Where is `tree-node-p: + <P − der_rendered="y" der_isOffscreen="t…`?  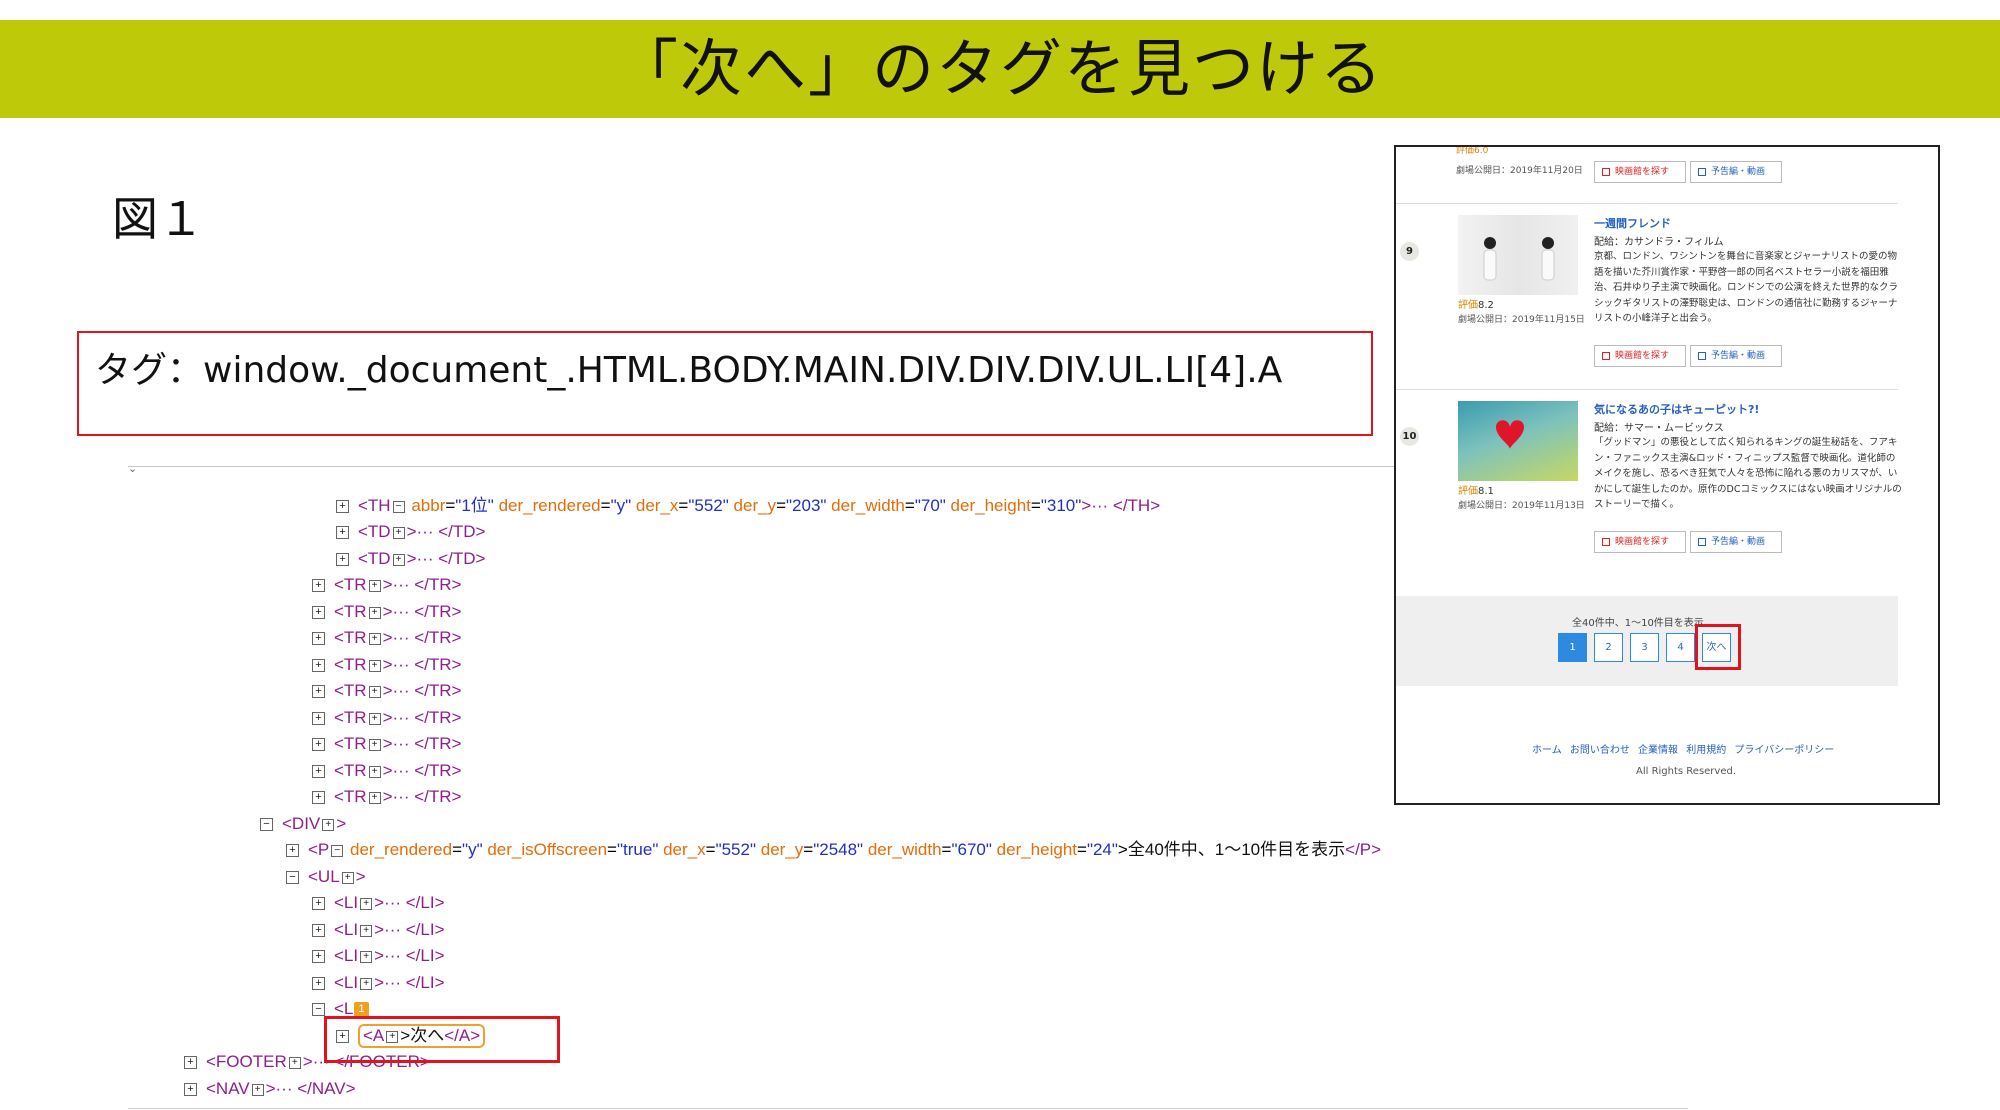 tree-node-p: + <P − der_rendered="y" der_isOffscreen="t… is located at coordinates (833, 850).